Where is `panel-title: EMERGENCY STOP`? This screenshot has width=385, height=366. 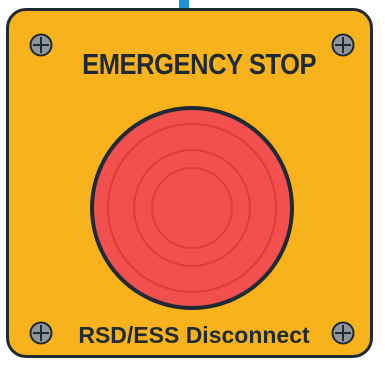 panel-title: EMERGENCY STOP is located at coordinates (199, 65).